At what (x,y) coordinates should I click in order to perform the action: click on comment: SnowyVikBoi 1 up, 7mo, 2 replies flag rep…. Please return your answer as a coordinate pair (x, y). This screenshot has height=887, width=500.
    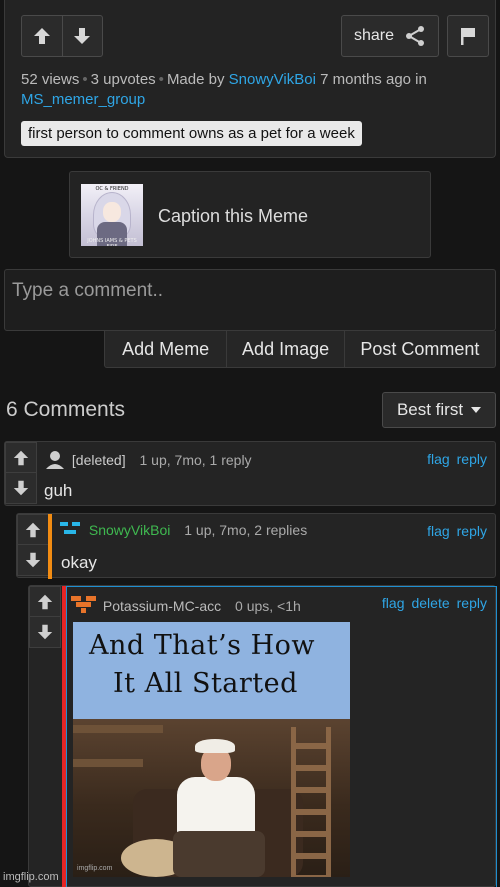
    Looking at the image, I should click on (256, 546).